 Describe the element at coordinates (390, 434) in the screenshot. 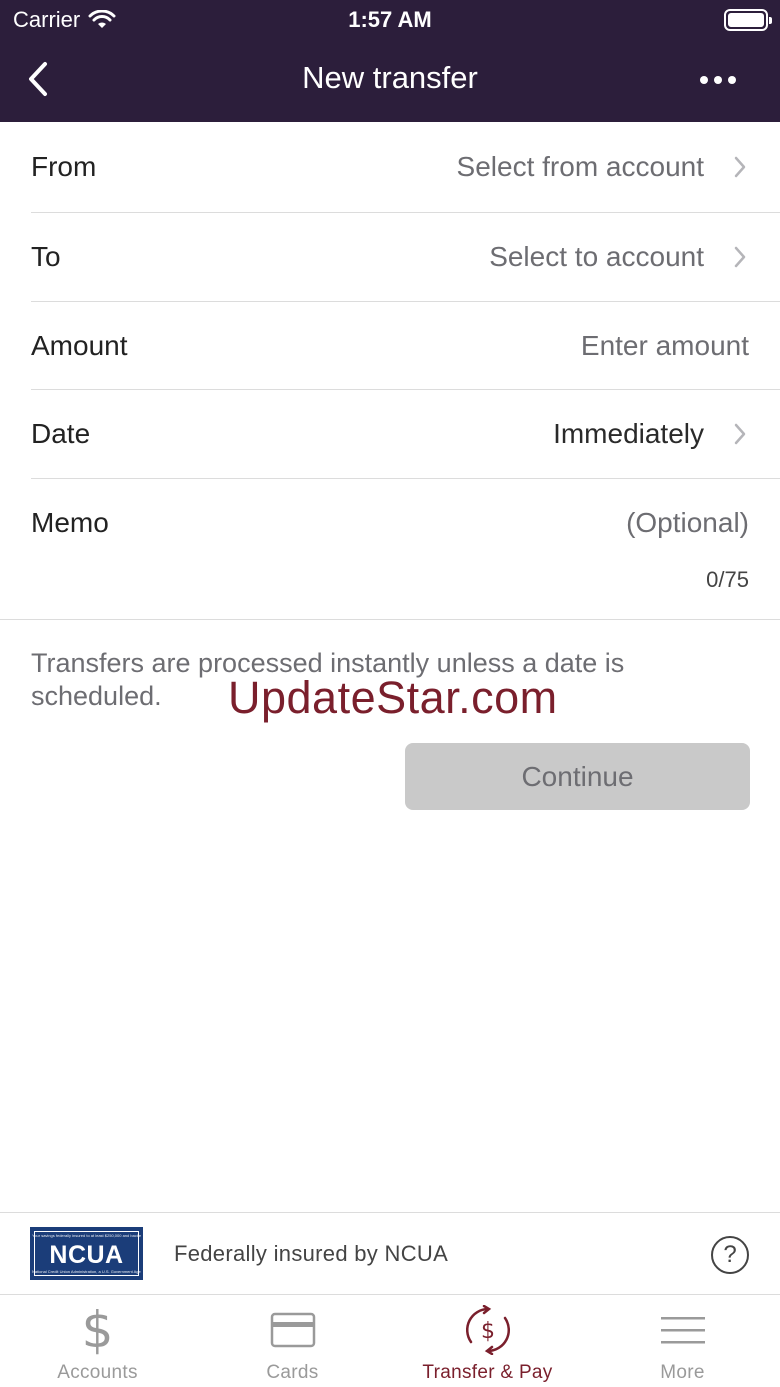

I see `date-row: Date Immediately` at that location.